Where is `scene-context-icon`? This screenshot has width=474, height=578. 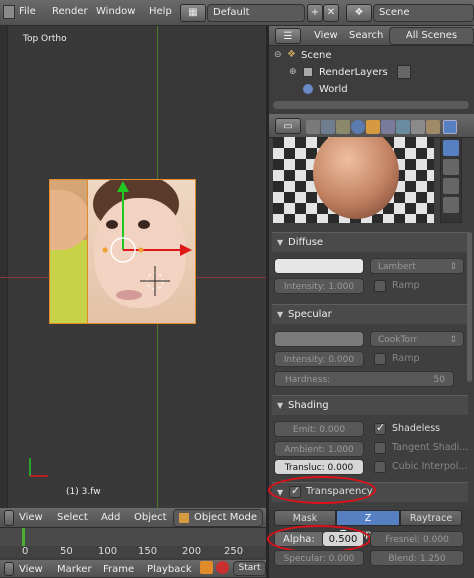
scene-context-icon is located at coordinates (343, 127).